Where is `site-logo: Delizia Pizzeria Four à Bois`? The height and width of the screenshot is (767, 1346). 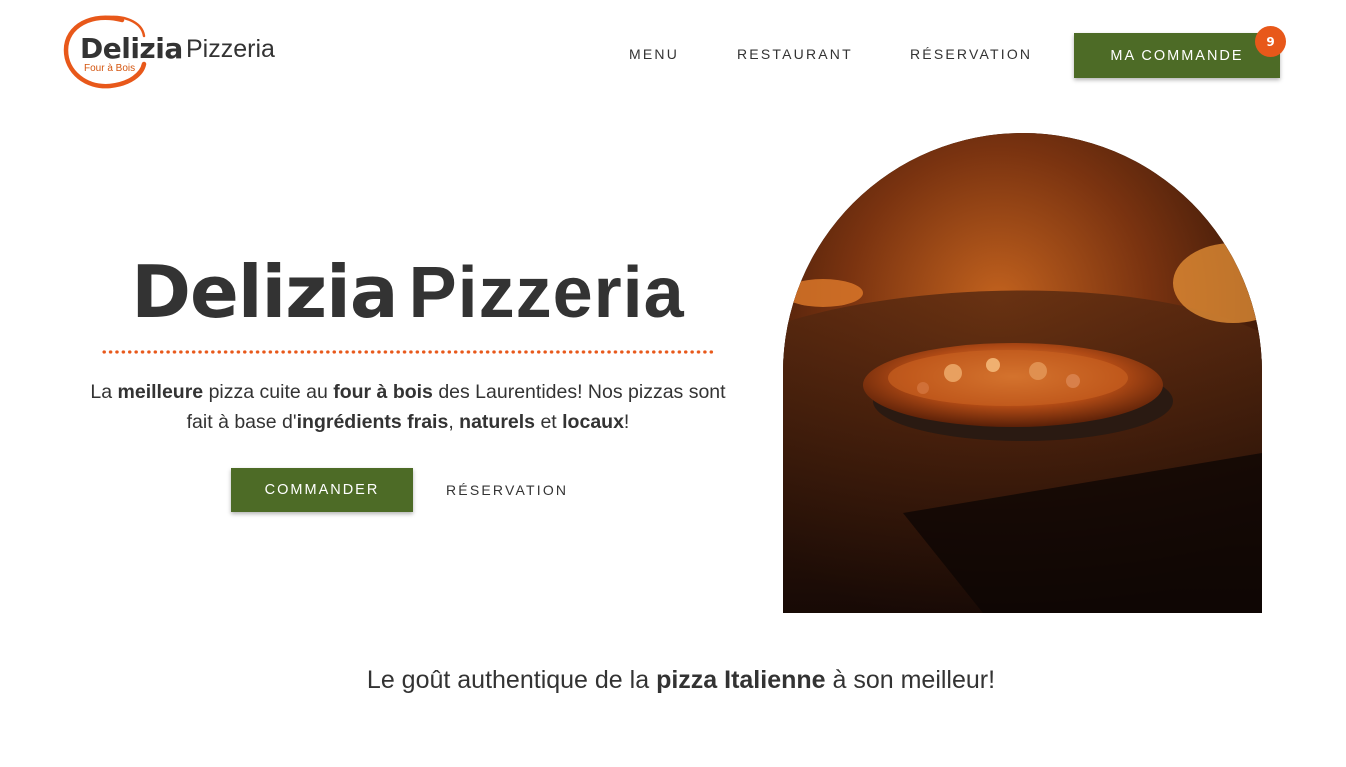 site-logo: Delizia Pizzeria Four à Bois is located at coordinates (177, 52).